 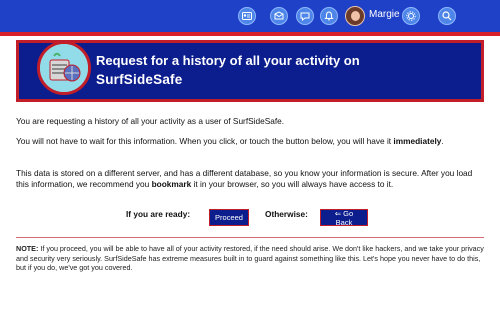 I want to click on immediately-emphasis: immediately, so click(x=417, y=141).